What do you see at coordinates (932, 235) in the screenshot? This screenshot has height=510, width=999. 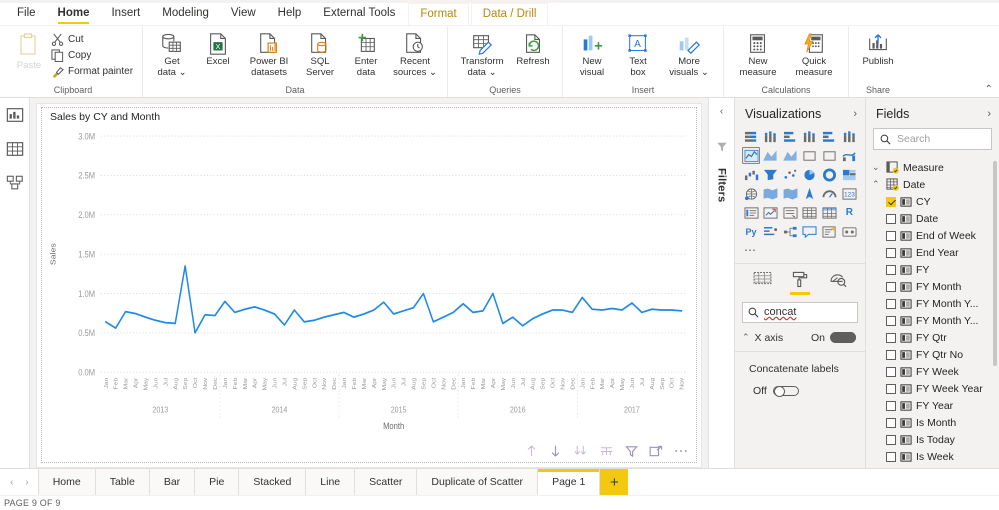 I see `field-item-end-of-week: End of Week` at bounding box center [932, 235].